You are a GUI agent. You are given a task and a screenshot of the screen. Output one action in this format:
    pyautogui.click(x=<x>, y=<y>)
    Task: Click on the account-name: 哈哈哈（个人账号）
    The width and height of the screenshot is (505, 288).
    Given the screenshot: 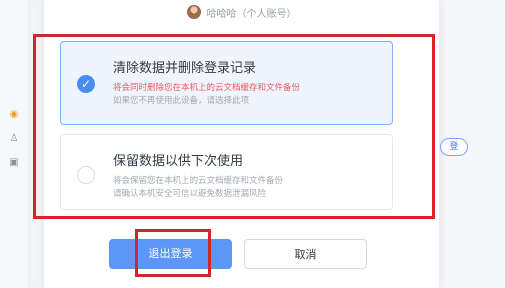 What is the action you would take?
    pyautogui.click(x=251, y=14)
    